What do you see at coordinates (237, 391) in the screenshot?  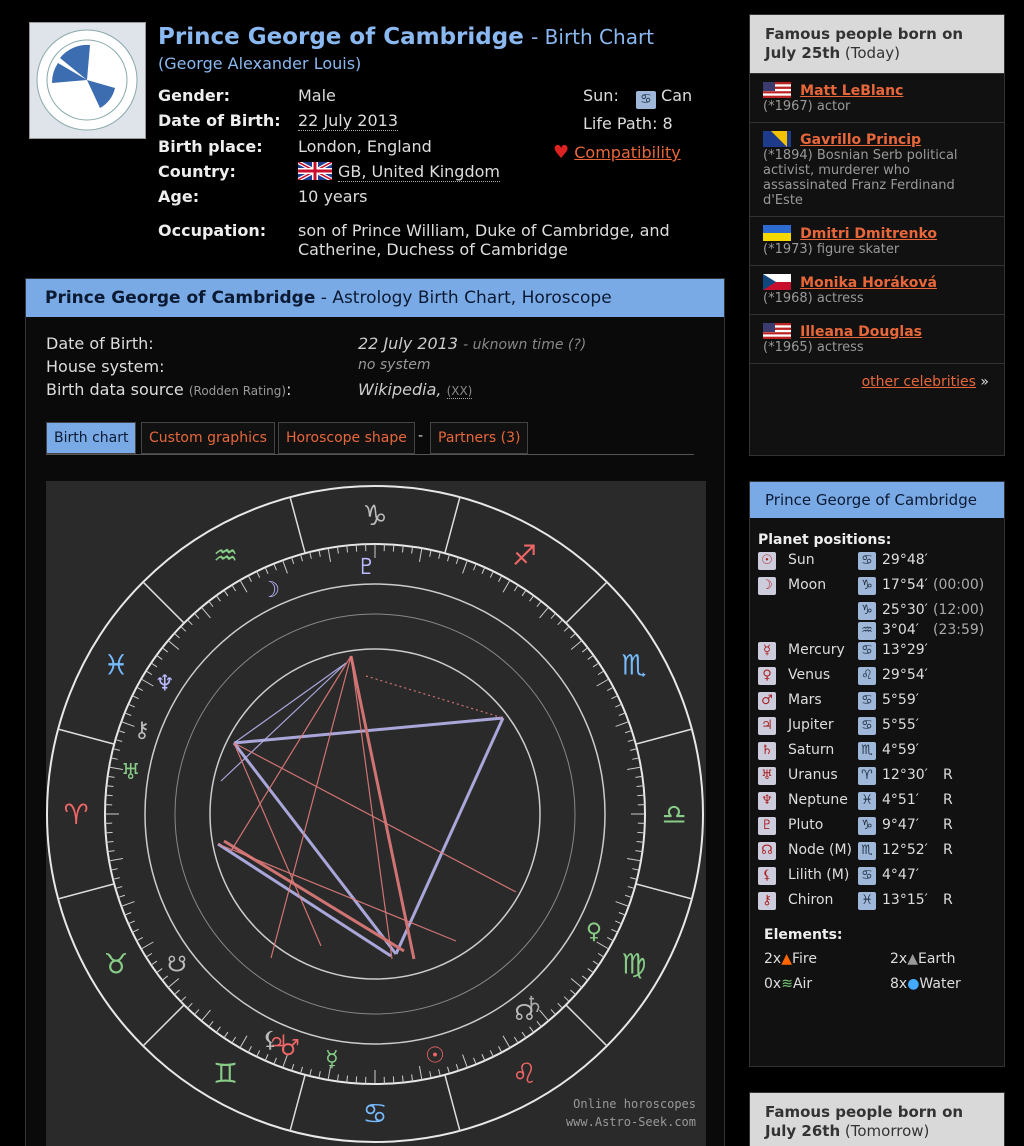 I see `rodden-rating: (Rodden Rating)` at bounding box center [237, 391].